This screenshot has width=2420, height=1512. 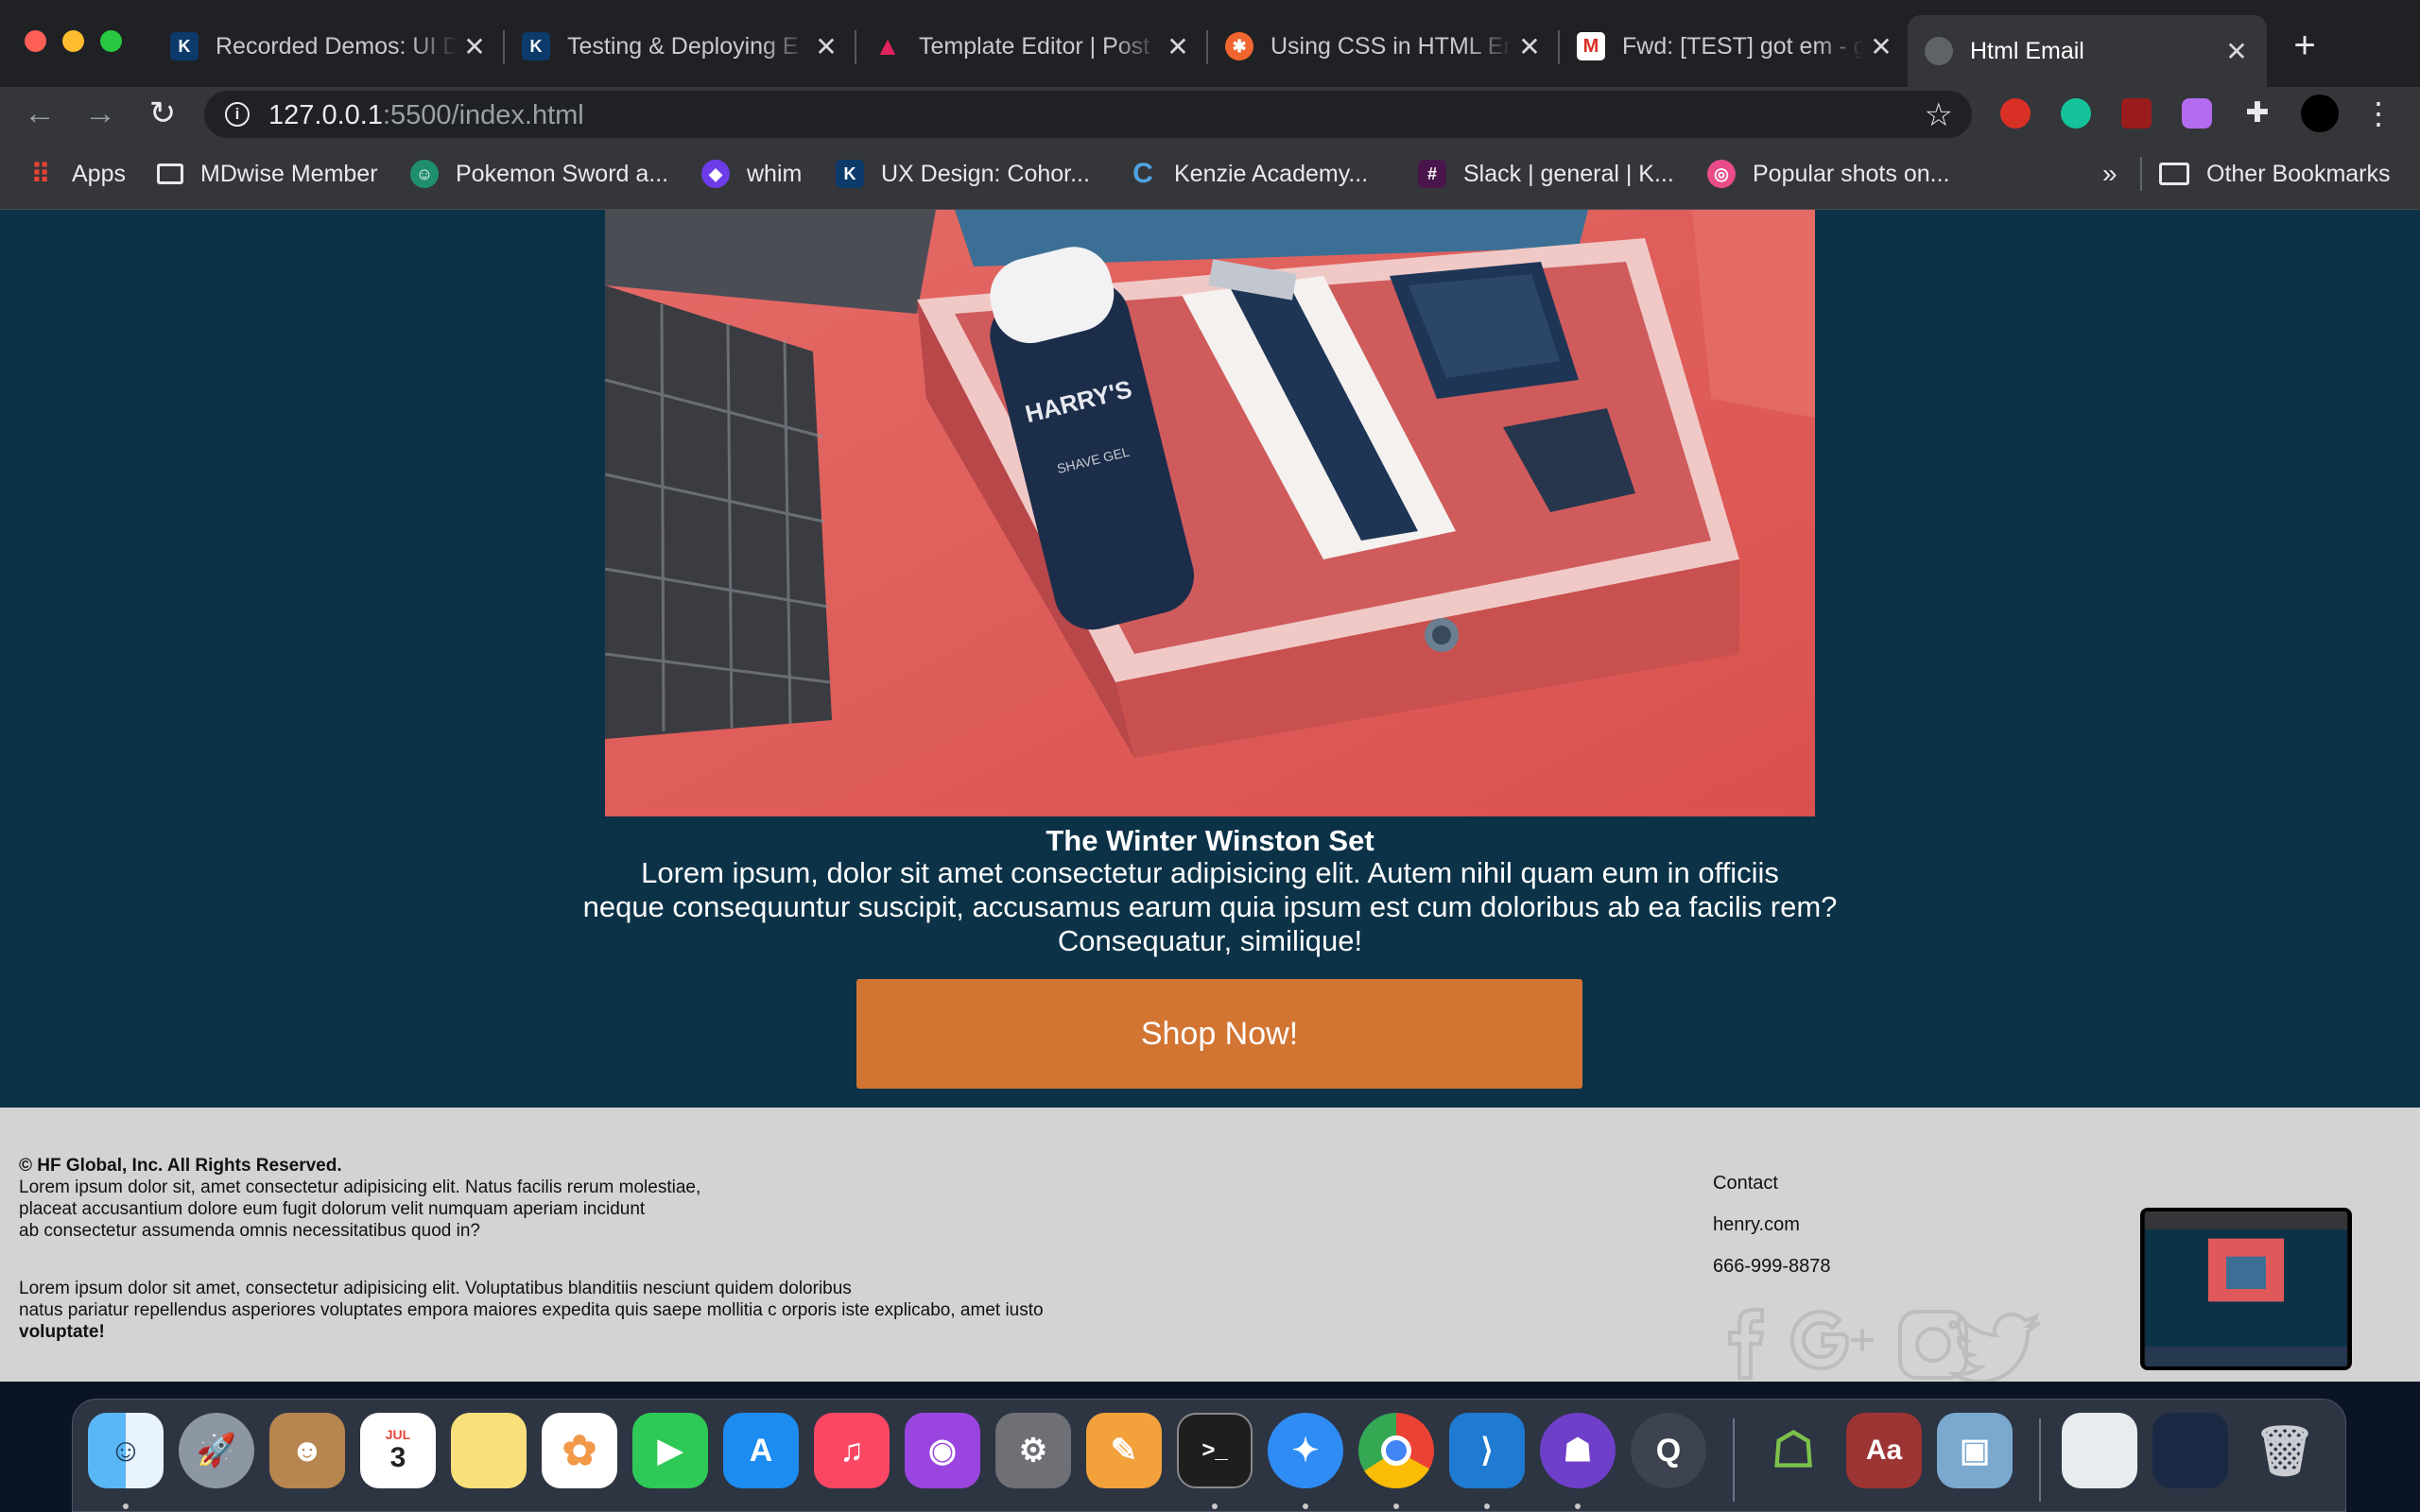 I want to click on whim-icon: ◆, so click(x=715, y=174).